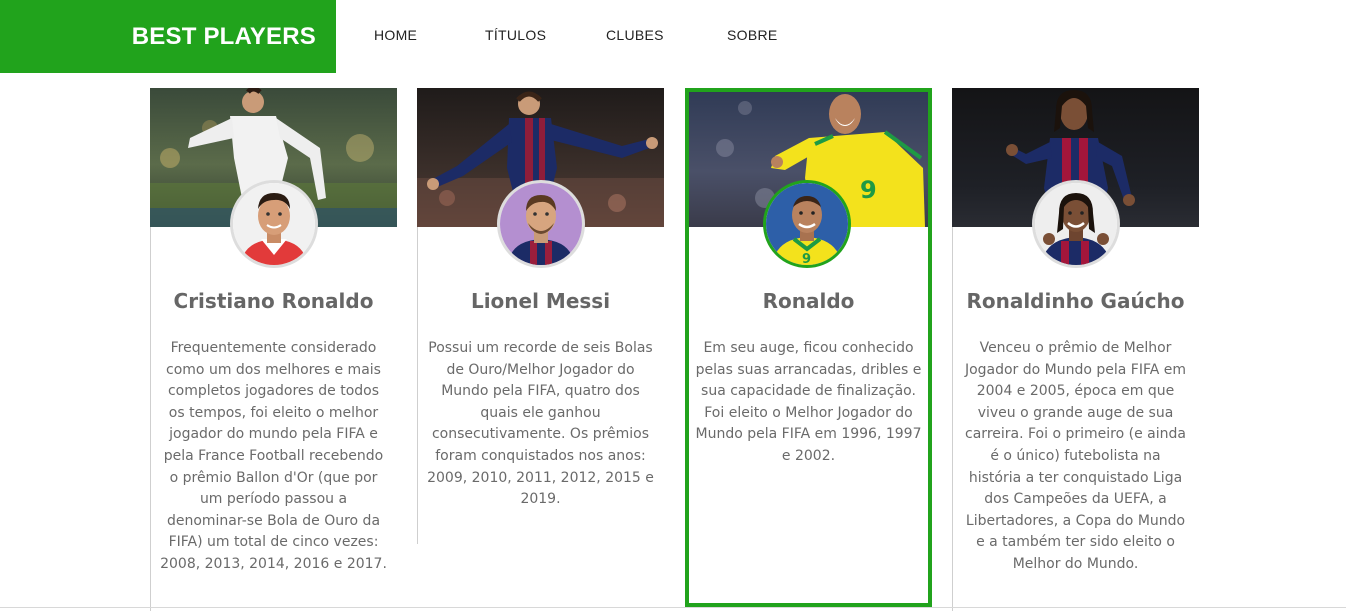 The width and height of the screenshot is (1346, 611). Describe the element at coordinates (1076, 224) in the screenshot. I see `ronaldinho-avatar` at that location.